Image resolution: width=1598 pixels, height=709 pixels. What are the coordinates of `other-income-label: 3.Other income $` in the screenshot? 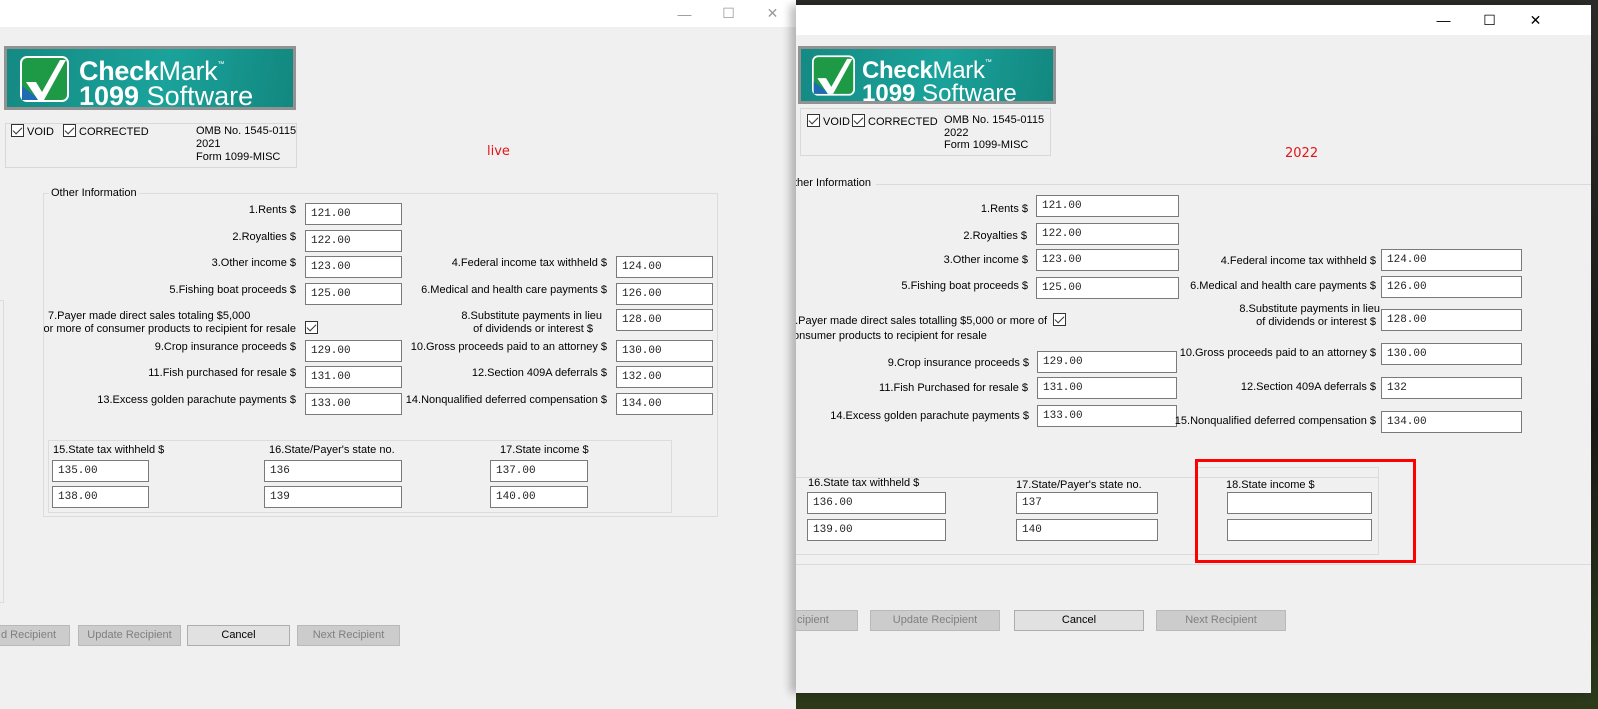 It's located at (253, 263).